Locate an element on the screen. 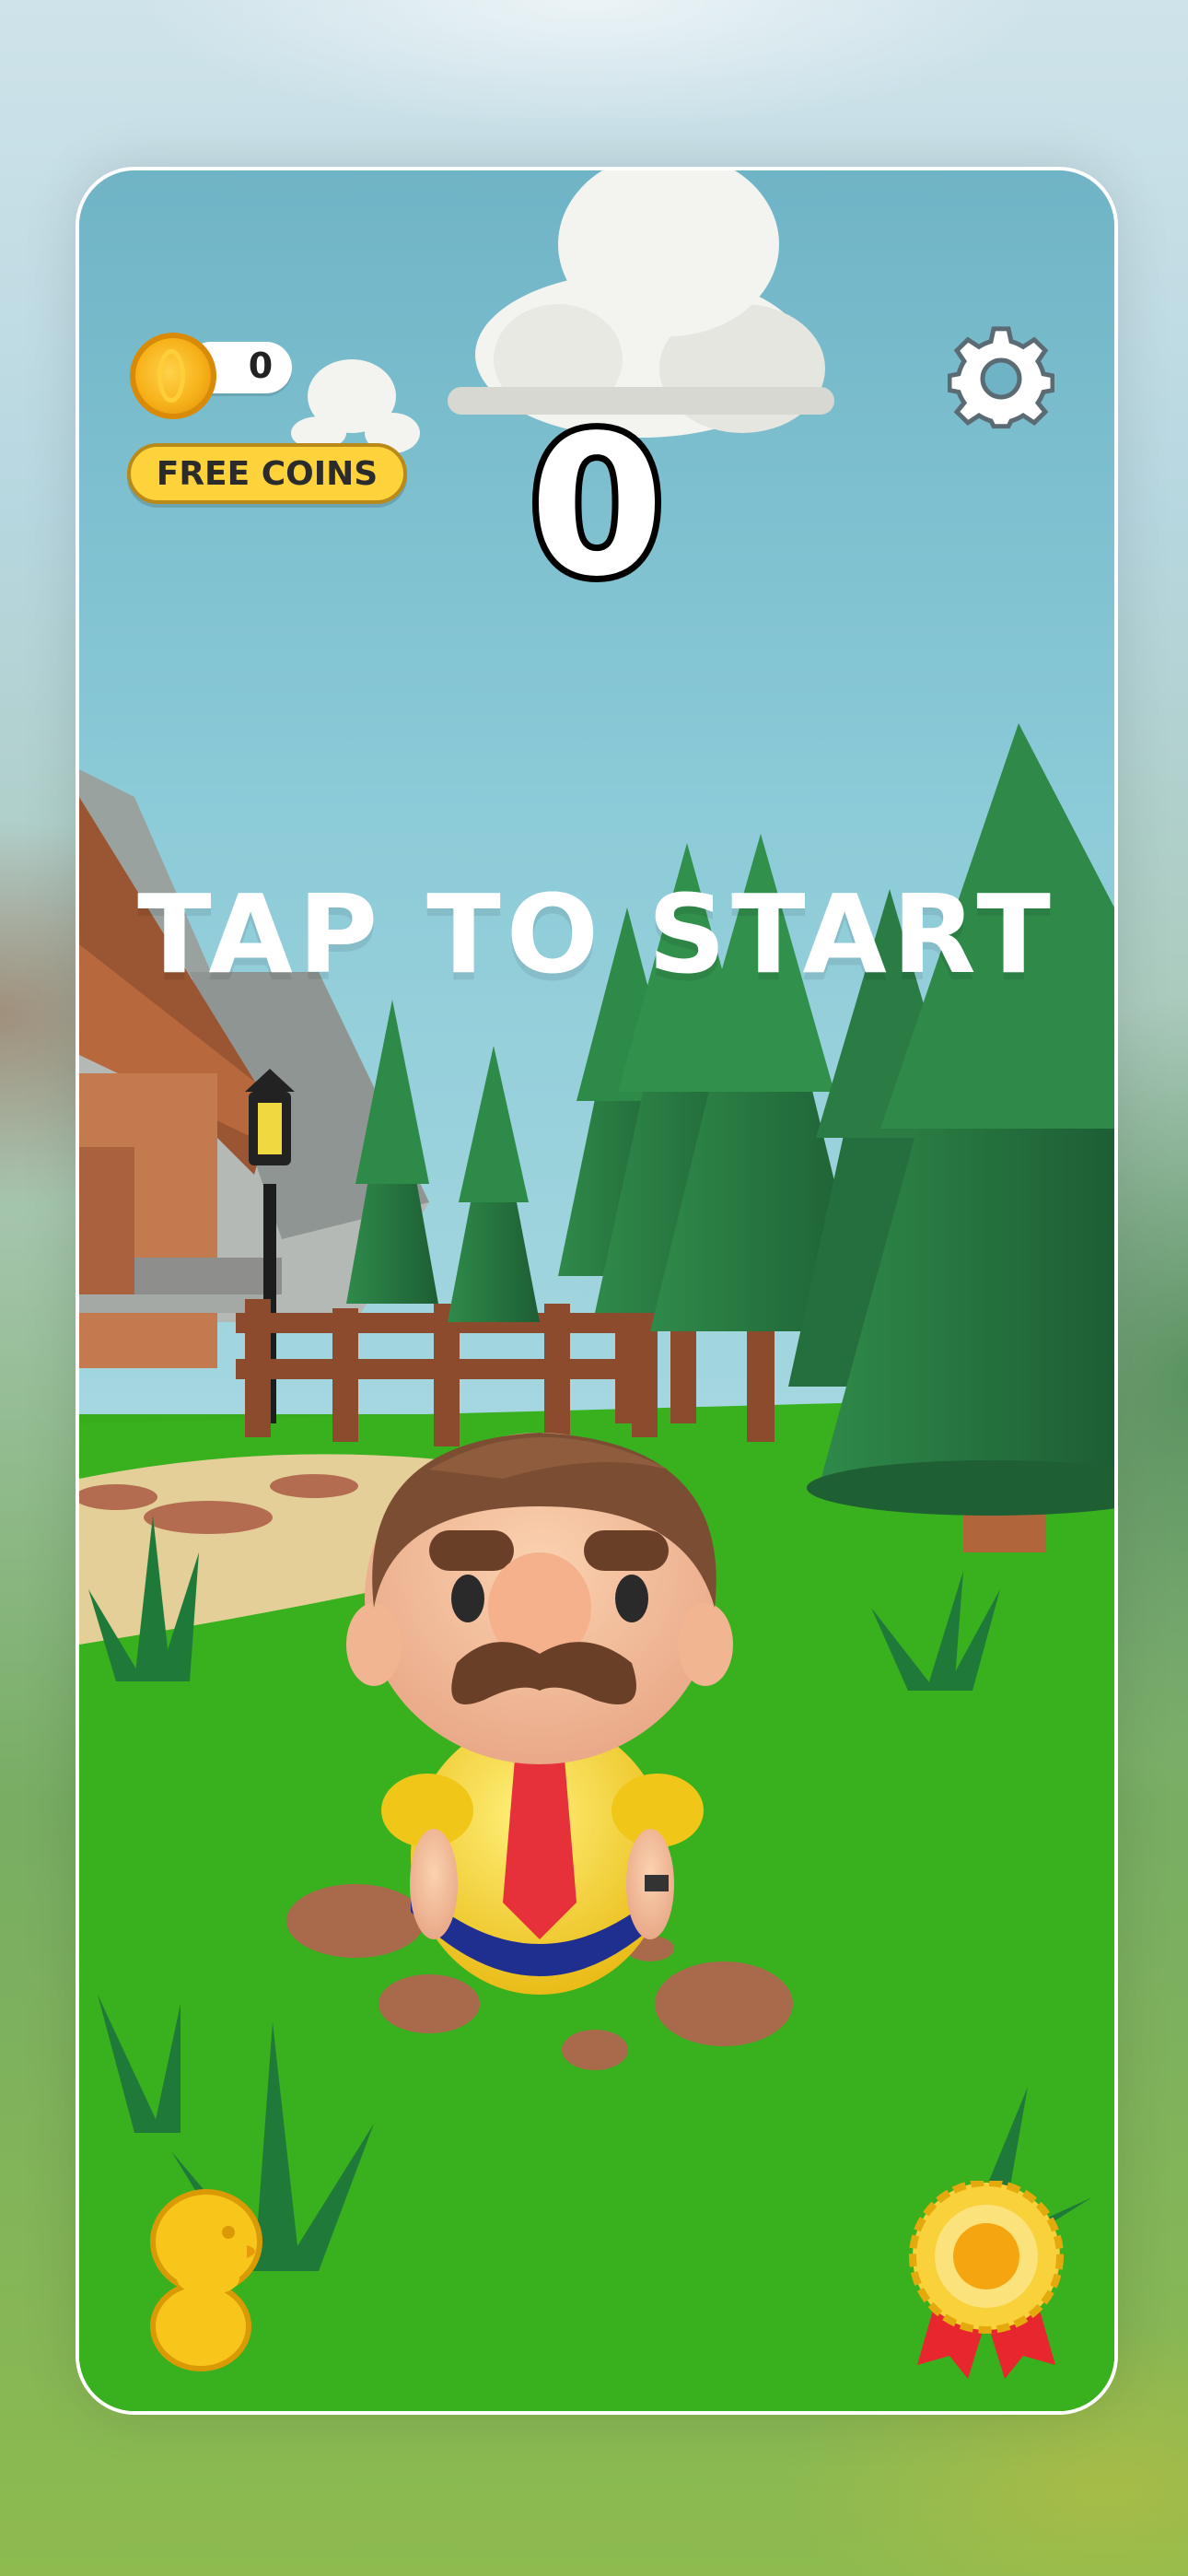 The image size is (1188, 2576). character-select-button is located at coordinates (205, 2280).